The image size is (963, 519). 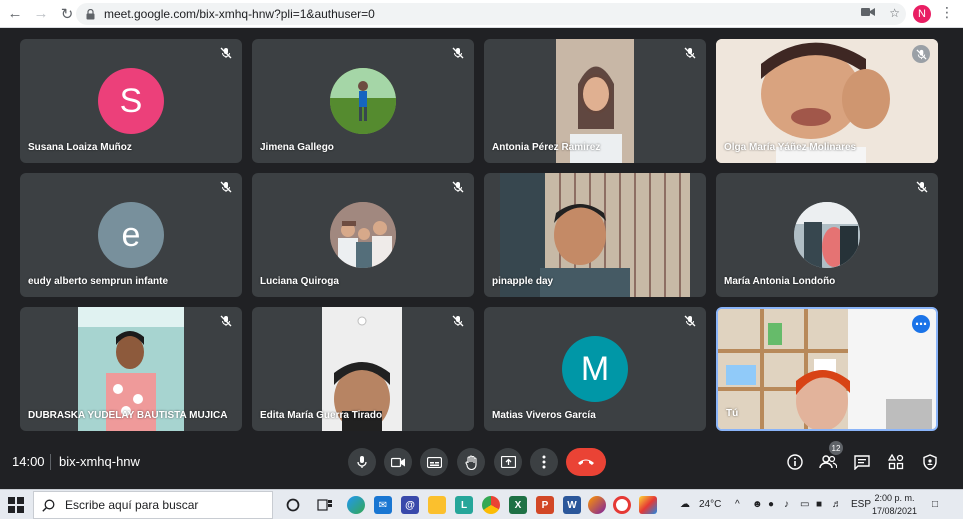 What do you see at coordinates (757, 504) in the screenshot?
I see `tray-app-icon: ☻` at bounding box center [757, 504].